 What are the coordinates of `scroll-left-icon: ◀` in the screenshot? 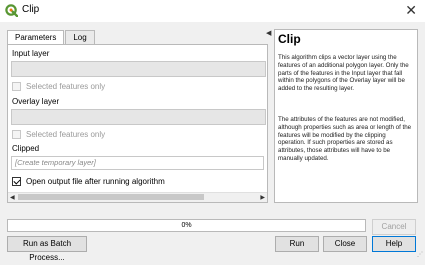 It's located at (12, 197).